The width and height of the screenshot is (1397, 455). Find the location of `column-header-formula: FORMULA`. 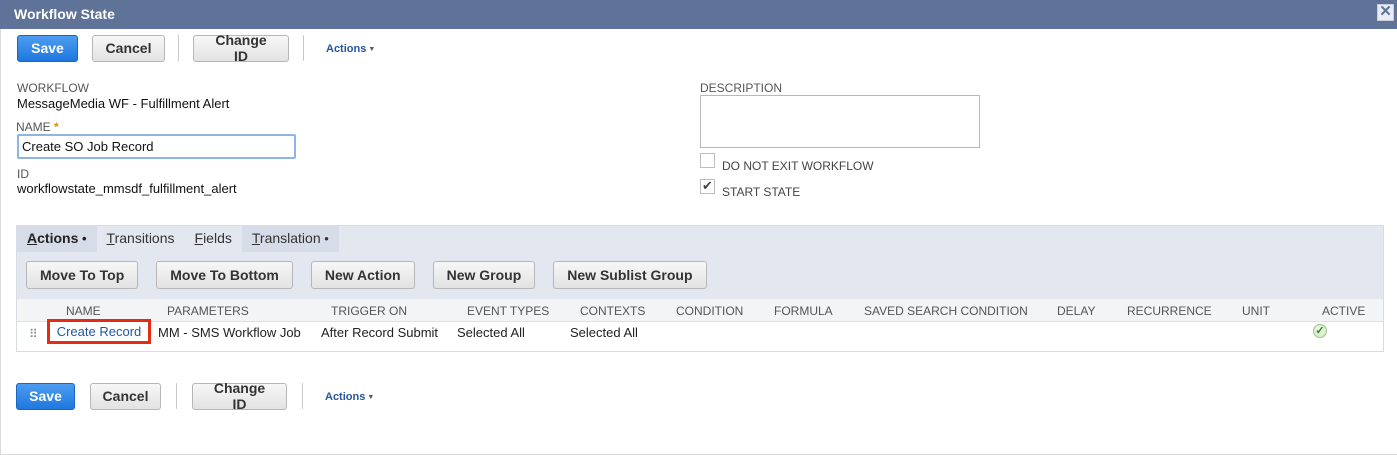

column-header-formula: FORMULA is located at coordinates (803, 311).